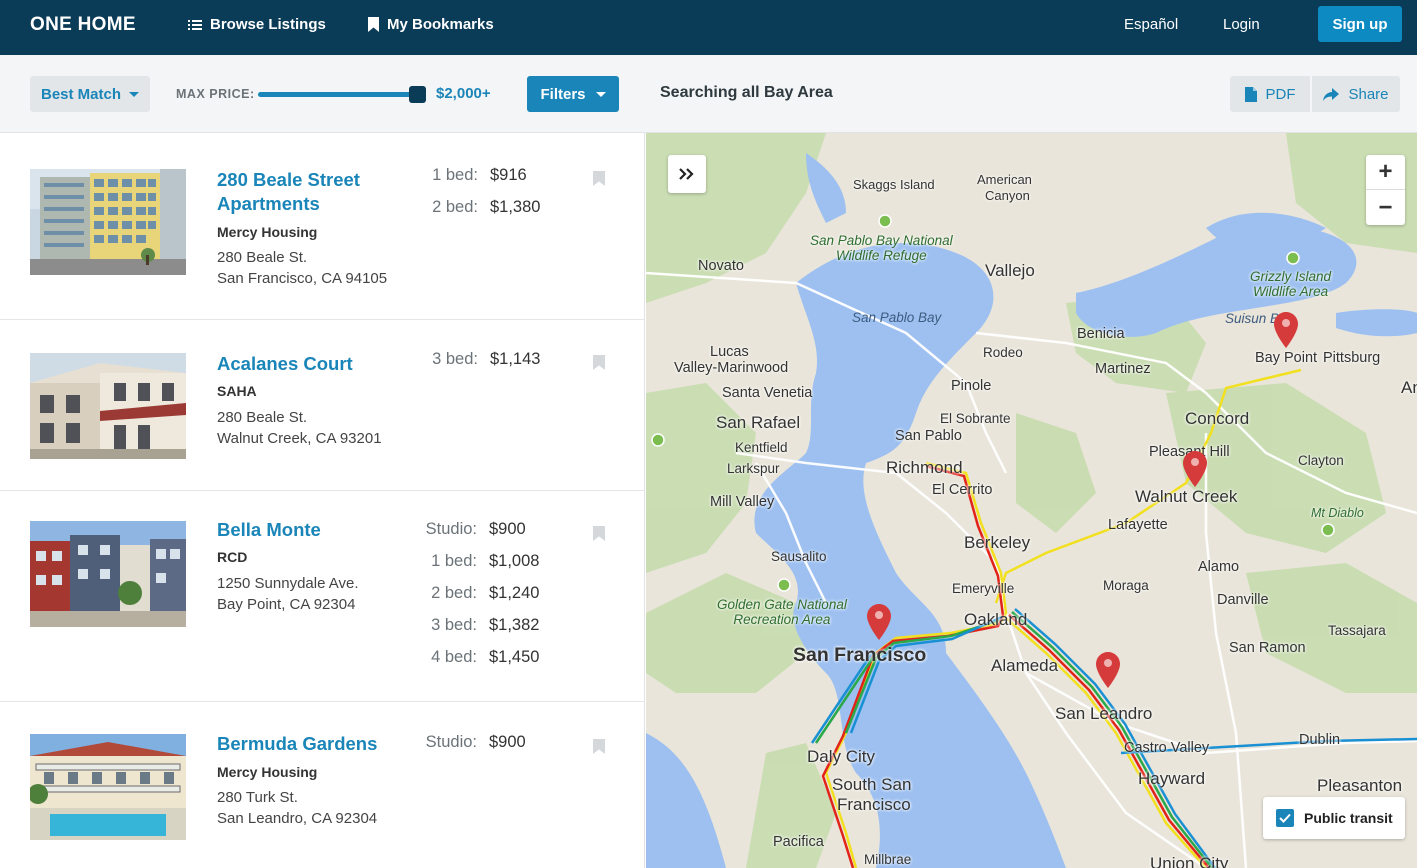  Describe the element at coordinates (1409, 387) in the screenshot. I see `map-label: An` at that location.